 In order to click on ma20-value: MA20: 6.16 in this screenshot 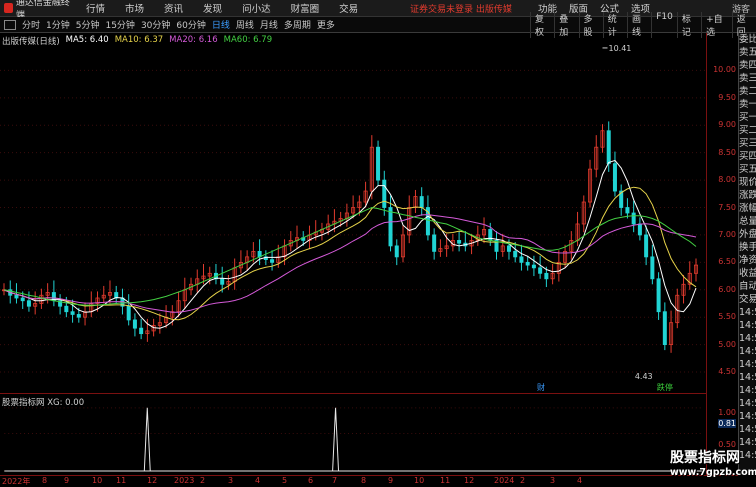, I will do `click(193, 40)`.